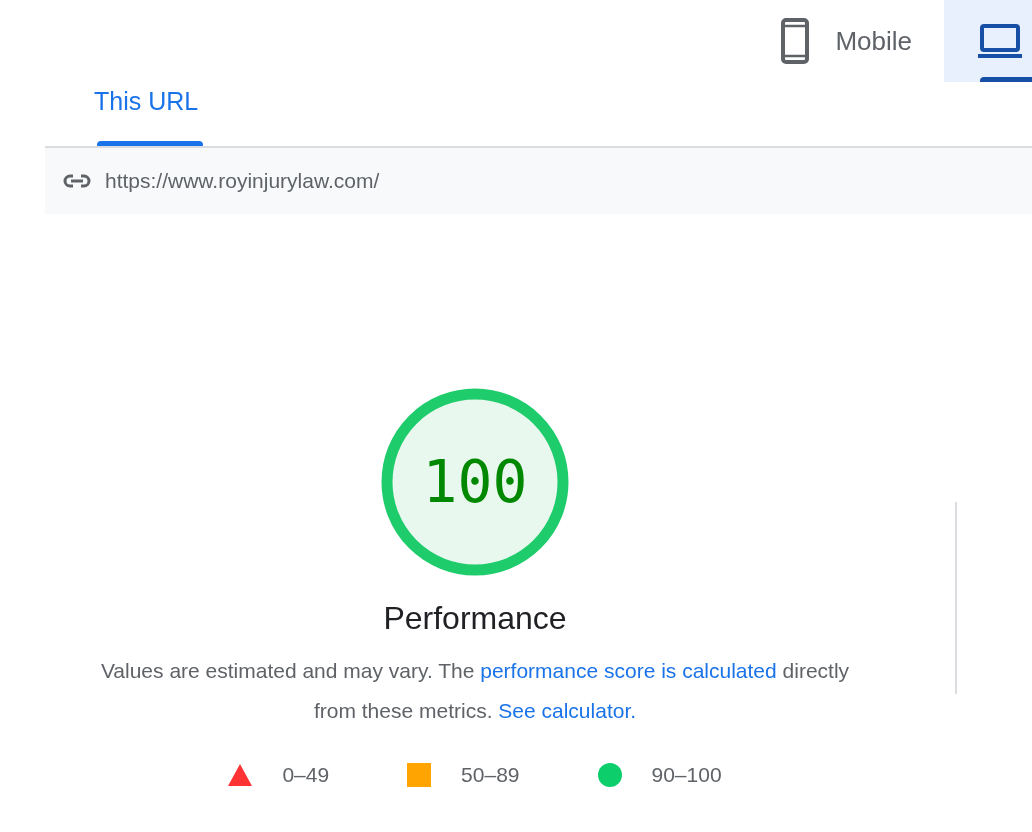 The height and width of the screenshot is (832, 1032). I want to click on legend-range: 50–89, so click(490, 775).